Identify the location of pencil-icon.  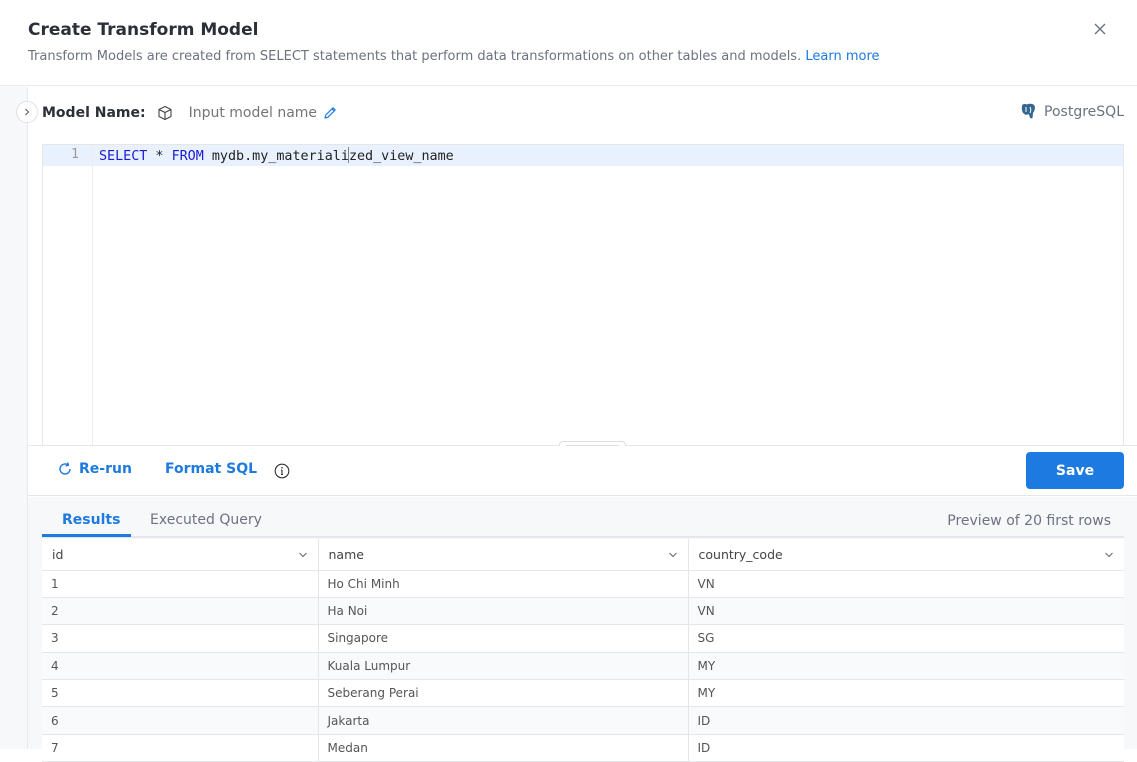
(330, 113).